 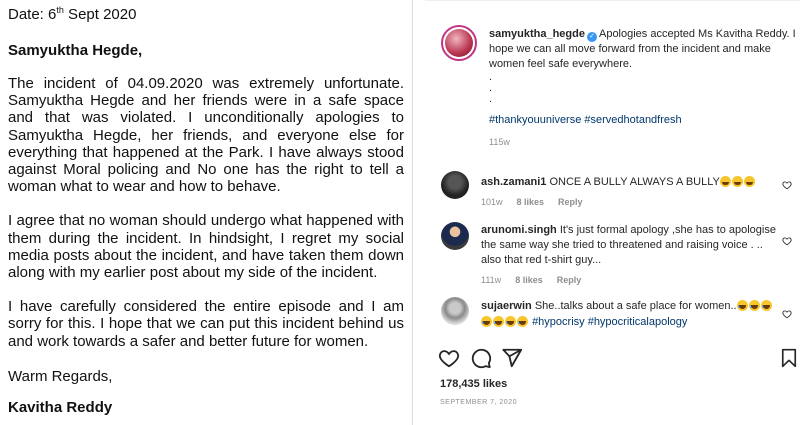 What do you see at coordinates (75, 50) in the screenshot?
I see `letter-salutation: Samyuktha Hegde,` at bounding box center [75, 50].